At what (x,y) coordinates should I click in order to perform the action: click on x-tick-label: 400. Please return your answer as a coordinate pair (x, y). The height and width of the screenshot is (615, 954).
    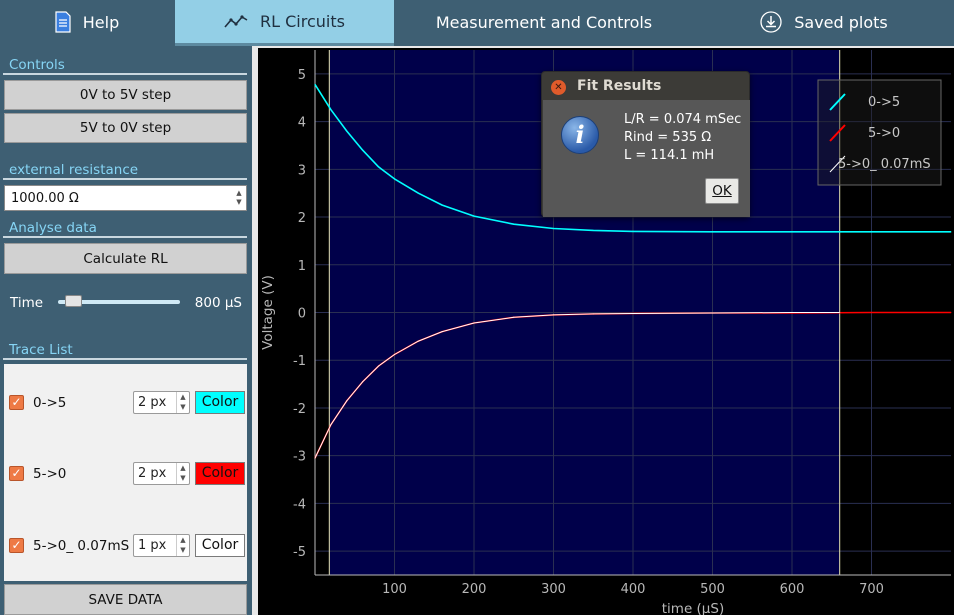
    Looking at the image, I should click on (633, 589).